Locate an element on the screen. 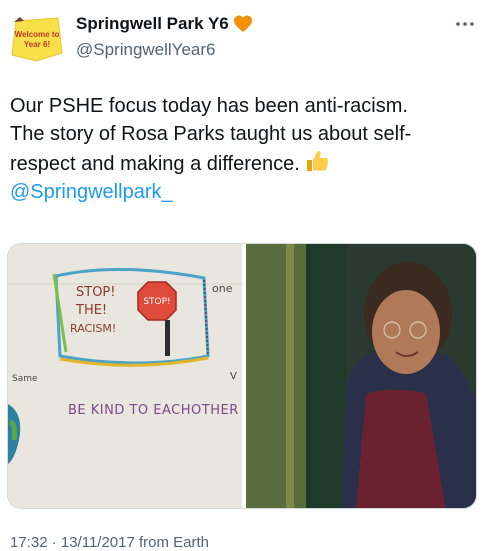  mention-link: @Springwellpark_ is located at coordinates (242, 192).